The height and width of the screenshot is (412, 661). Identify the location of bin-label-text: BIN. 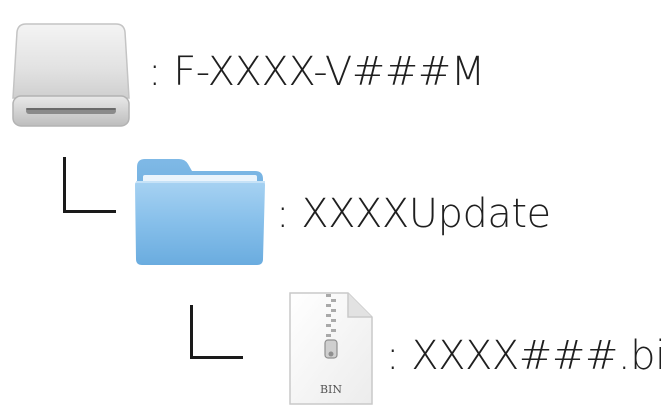
(331, 389).